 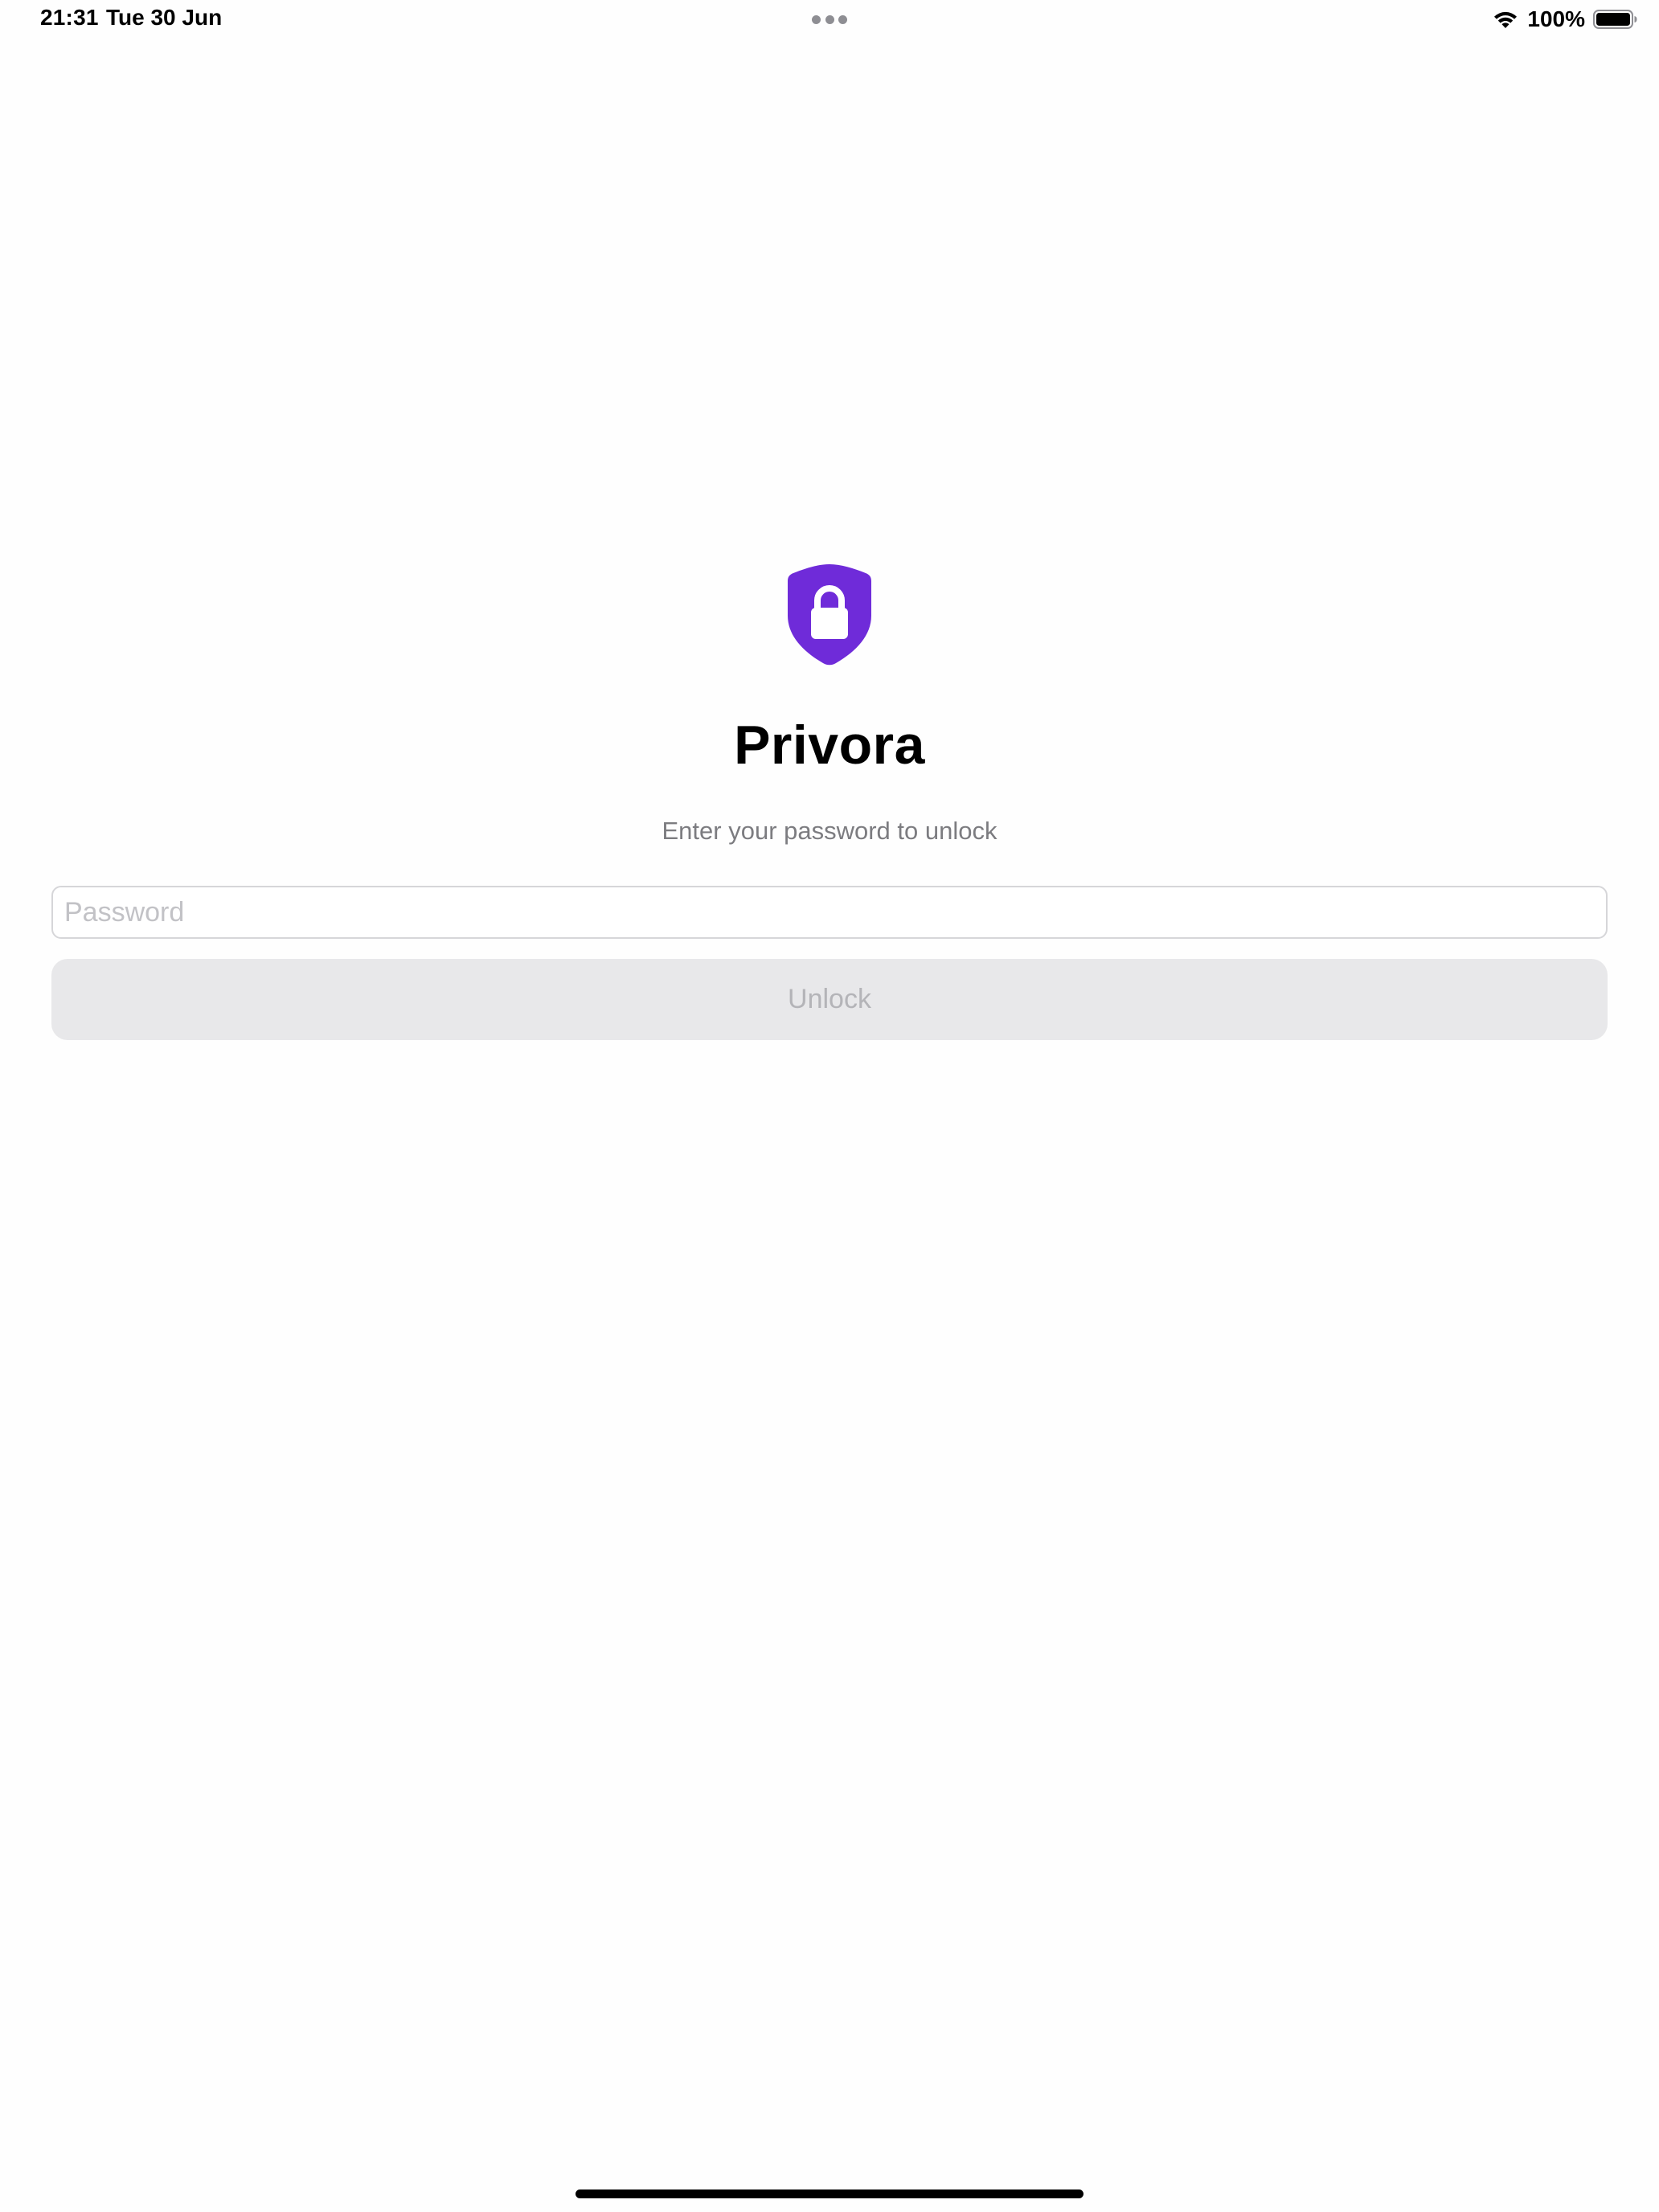 What do you see at coordinates (1615, 19) in the screenshot?
I see `battery-icon` at bounding box center [1615, 19].